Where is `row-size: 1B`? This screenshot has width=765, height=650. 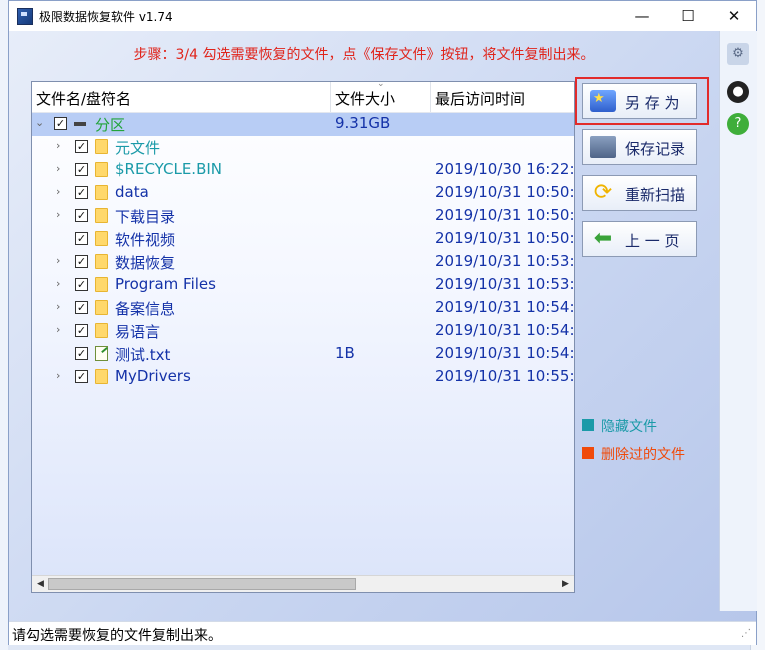 row-size: 1B is located at coordinates (345, 353).